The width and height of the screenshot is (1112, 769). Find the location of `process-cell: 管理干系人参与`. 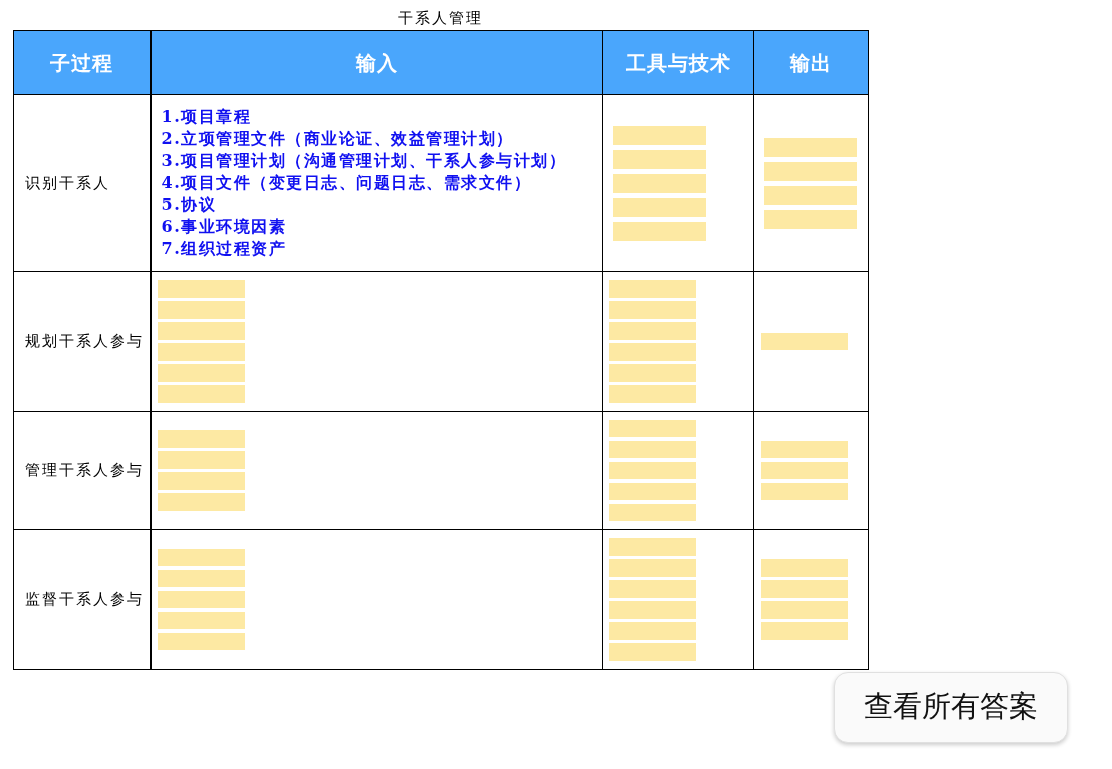

process-cell: 管理干系人参与 is located at coordinates (82, 470).